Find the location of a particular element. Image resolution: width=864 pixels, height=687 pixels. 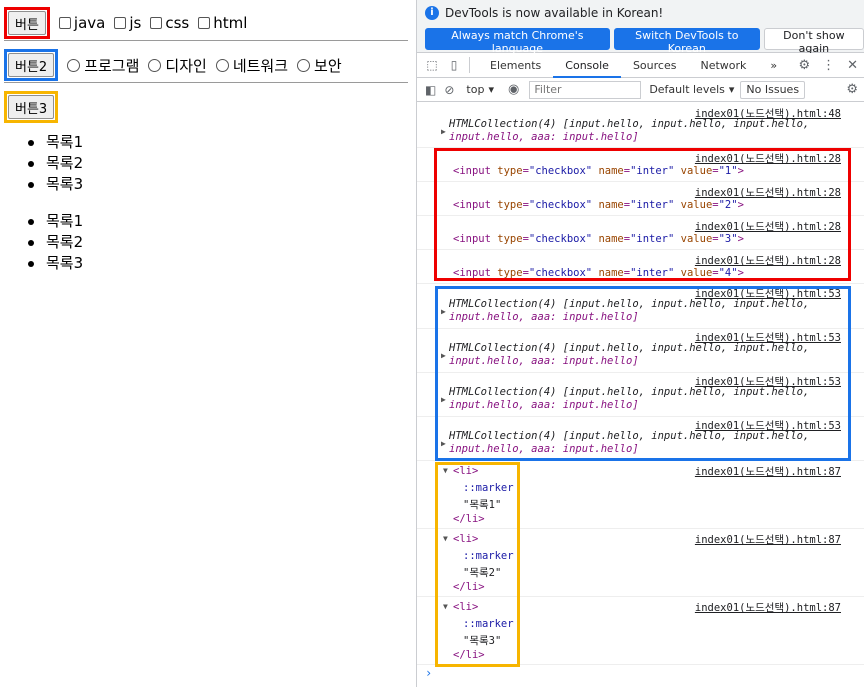

radio-design: 디자인 is located at coordinates (177, 65).